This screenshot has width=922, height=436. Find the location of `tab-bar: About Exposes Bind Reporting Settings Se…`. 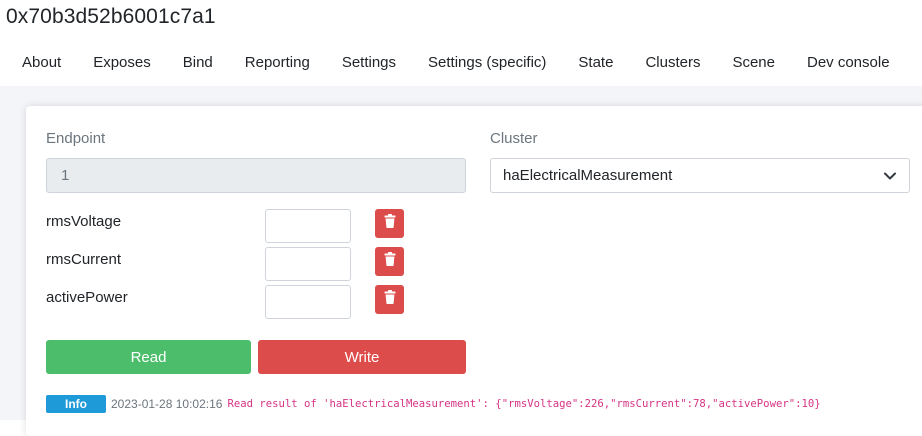

tab-bar: About Exposes Bind Reporting Settings Se… is located at coordinates (464, 62).